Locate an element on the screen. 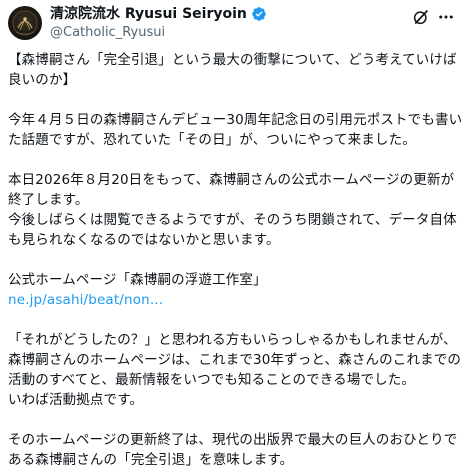  verified-badge-icon is located at coordinates (259, 14).